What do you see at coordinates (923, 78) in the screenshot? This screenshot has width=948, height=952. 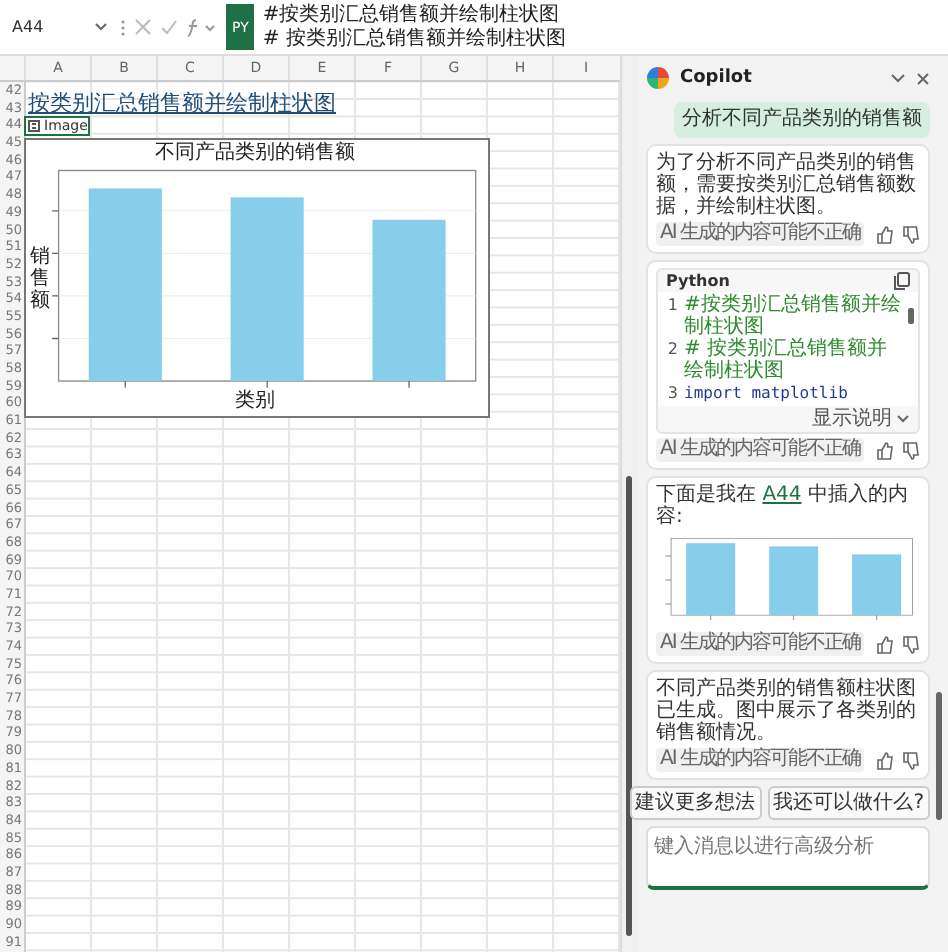 I see `close-icon` at bounding box center [923, 78].